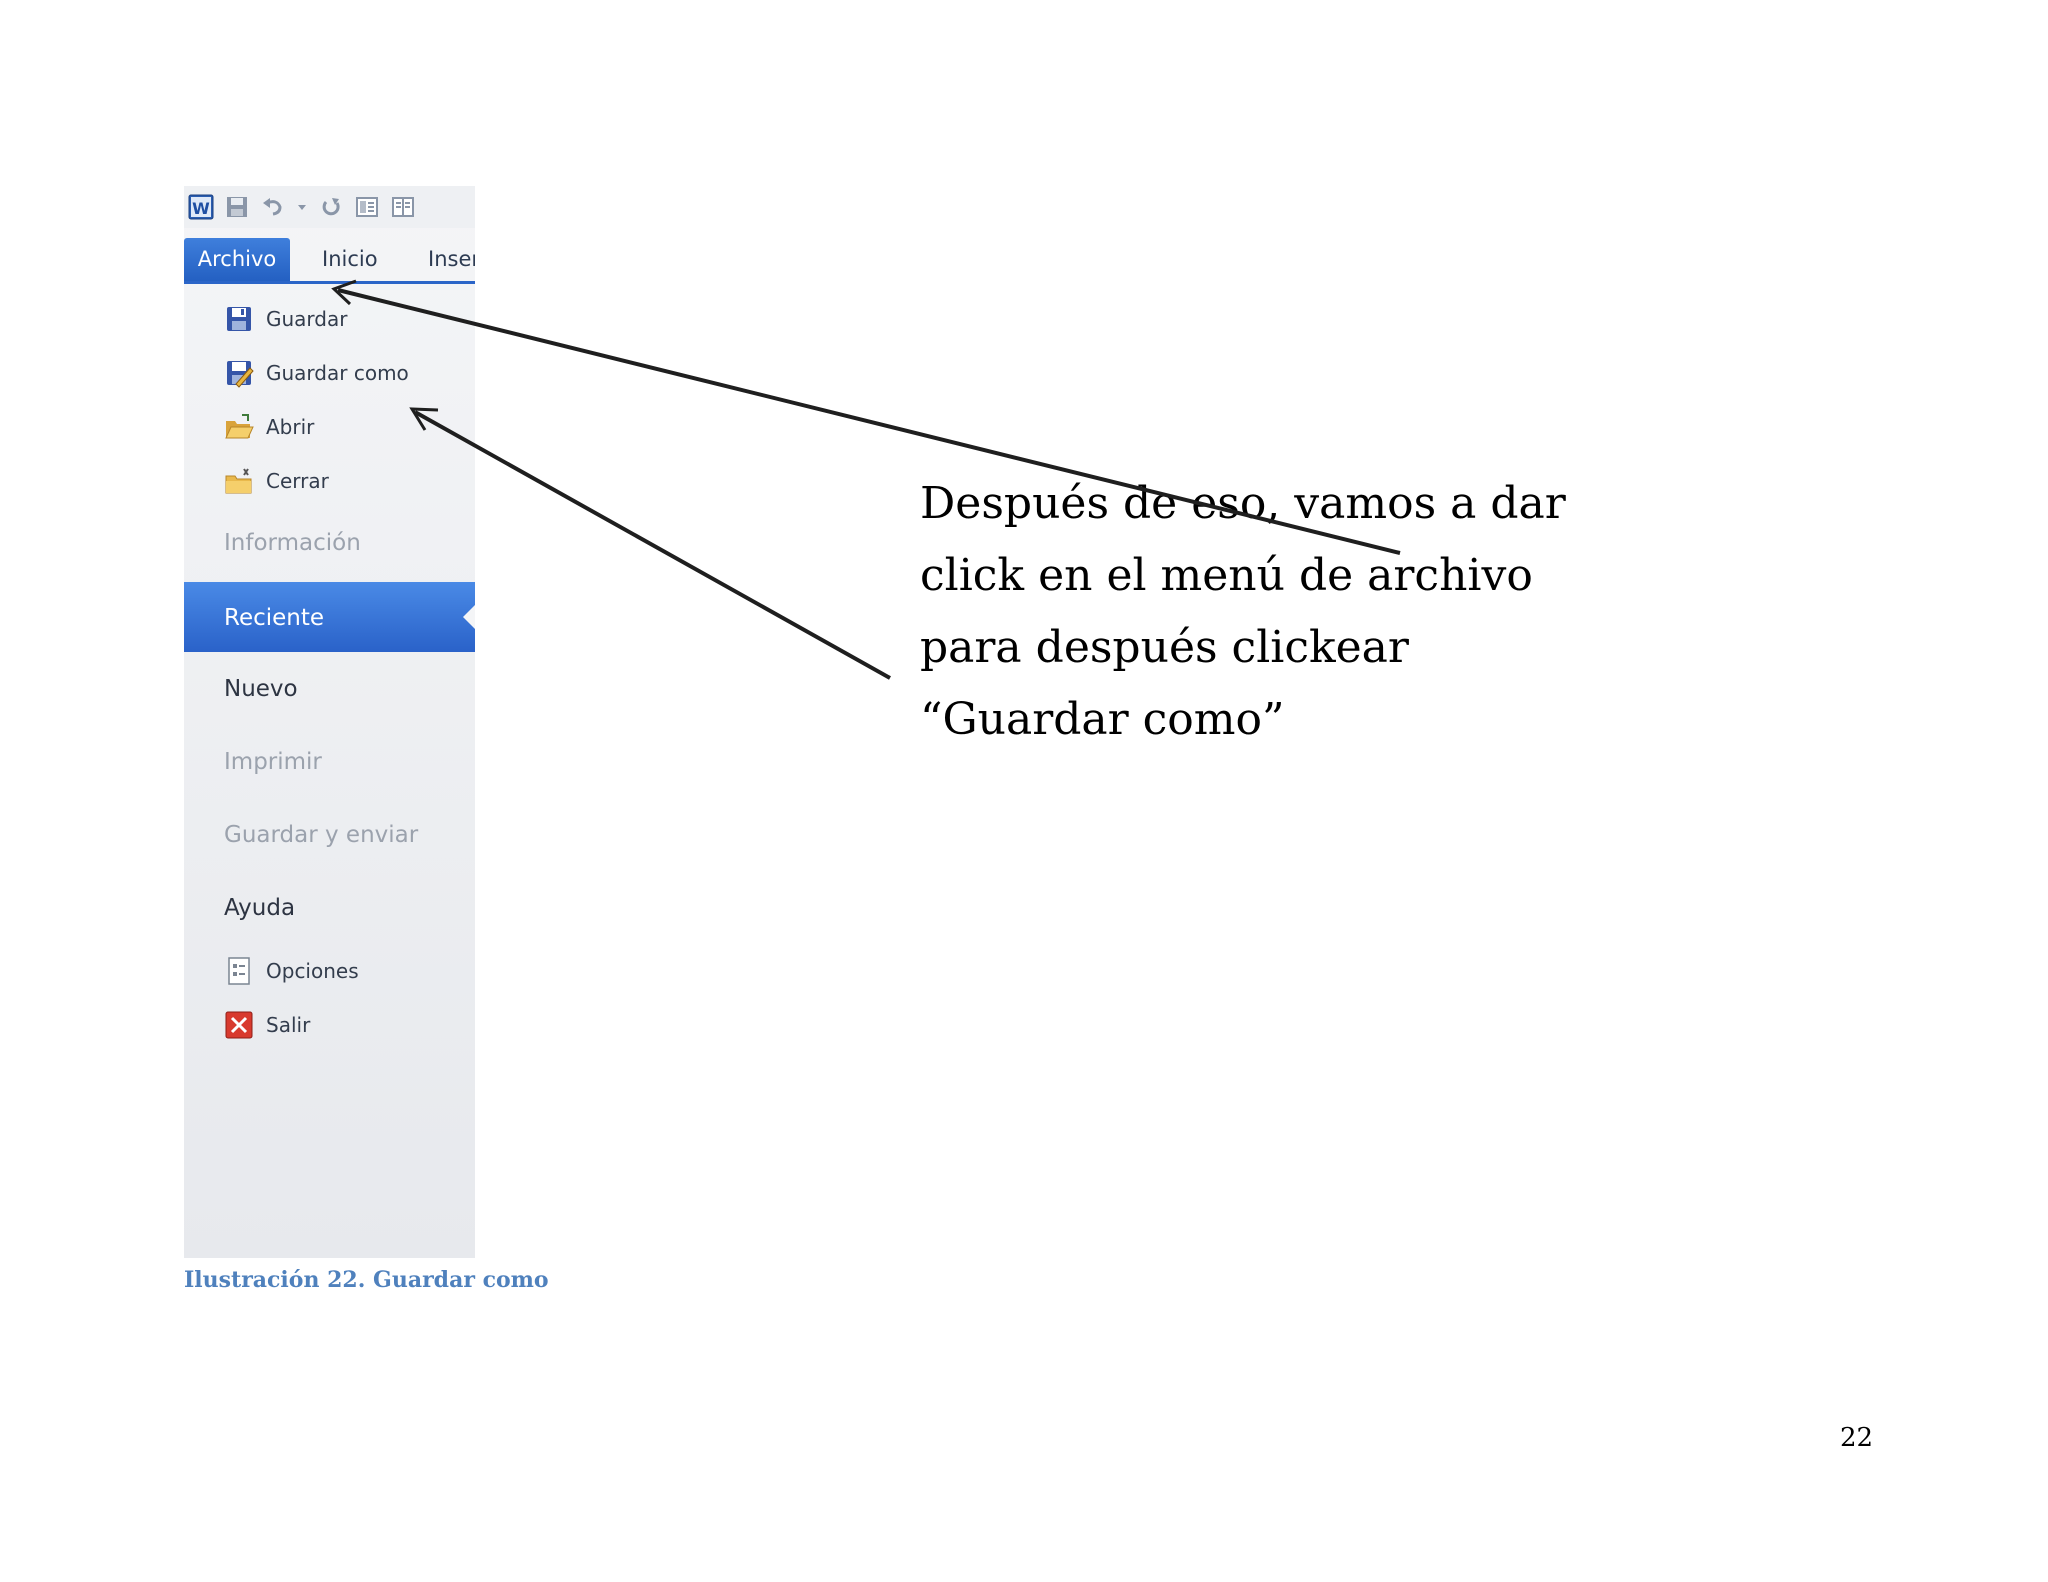  I want to click on tab-inicio: Inicio, so click(350, 259).